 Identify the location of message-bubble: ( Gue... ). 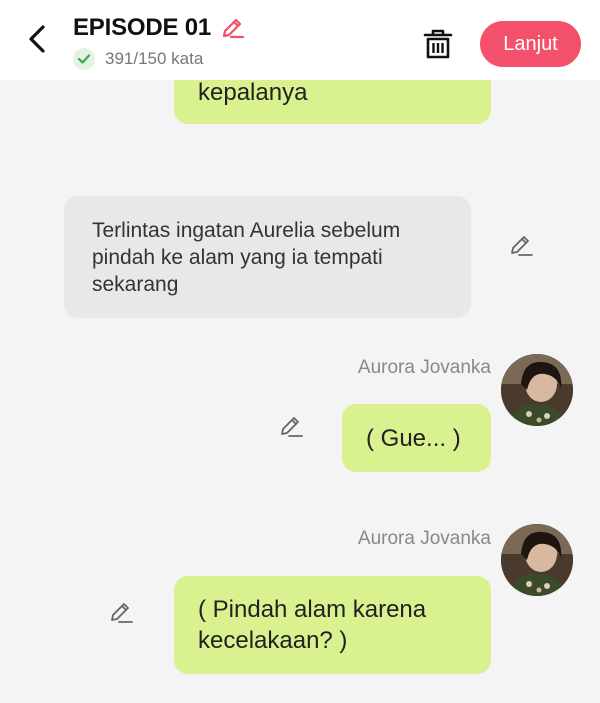
(416, 438).